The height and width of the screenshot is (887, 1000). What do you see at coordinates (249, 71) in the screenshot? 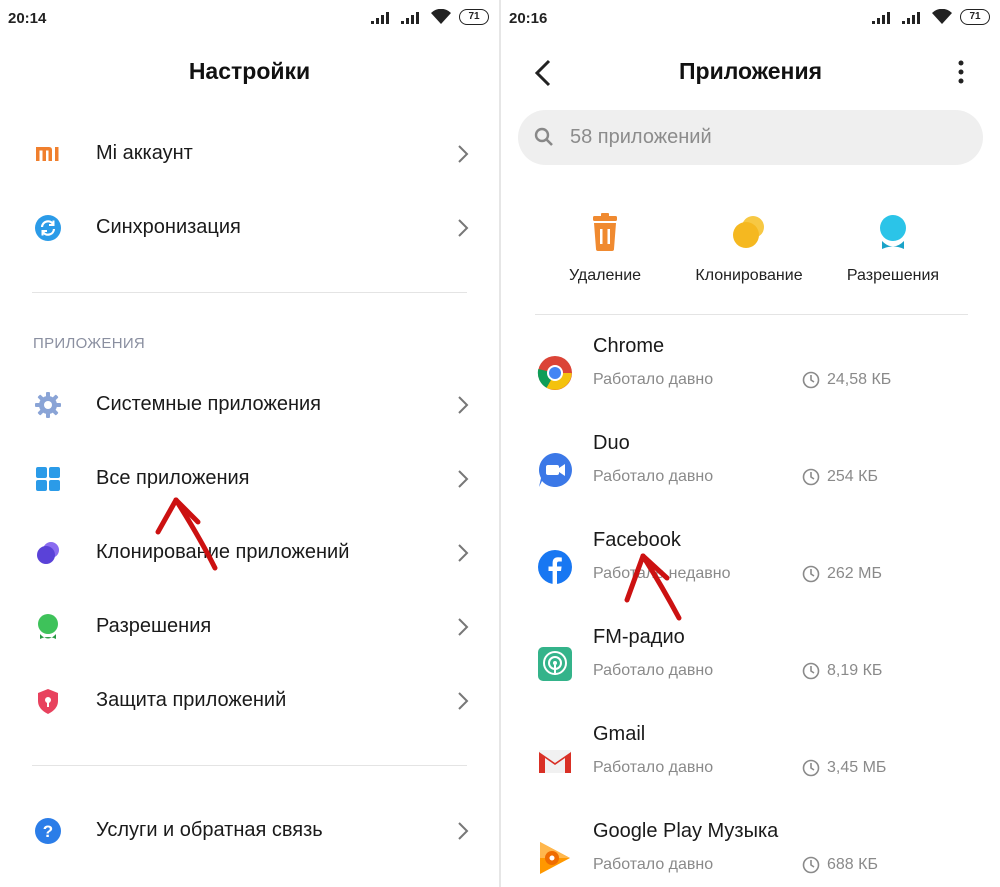
I see `page-title: Настройки` at bounding box center [249, 71].